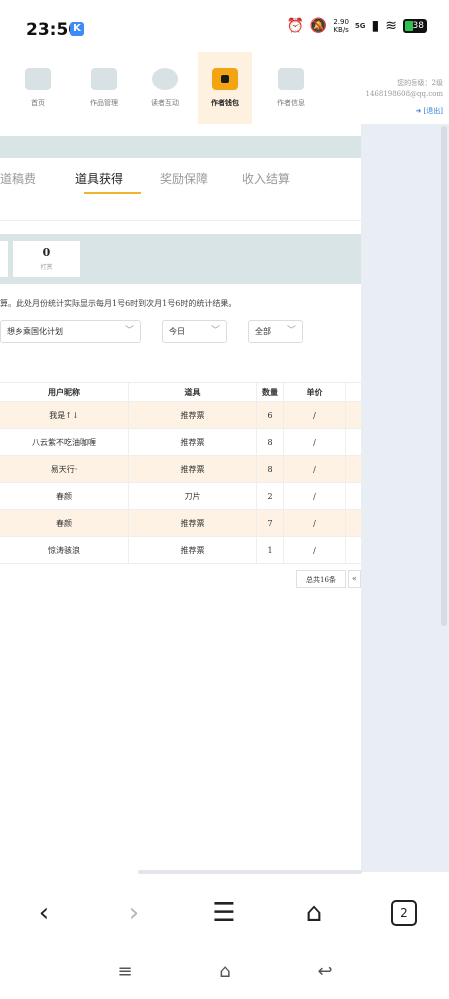 The width and height of the screenshot is (449, 999). What do you see at coordinates (420, 83) in the screenshot?
I see `user-level: 您的등级：2级` at bounding box center [420, 83].